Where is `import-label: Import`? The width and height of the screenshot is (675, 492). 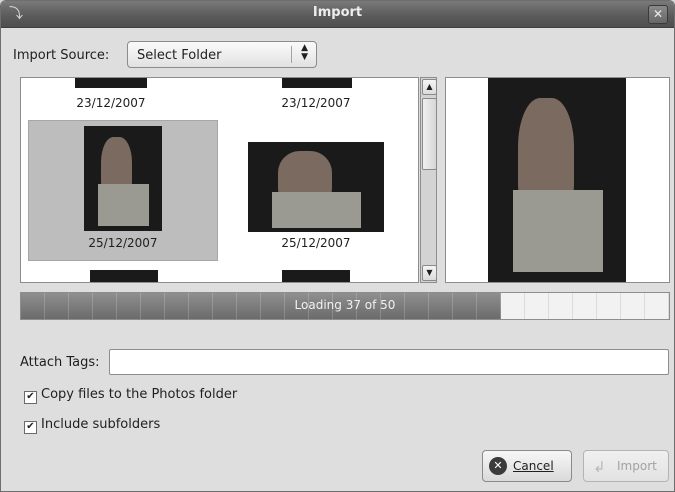 import-label: Import is located at coordinates (637, 466).